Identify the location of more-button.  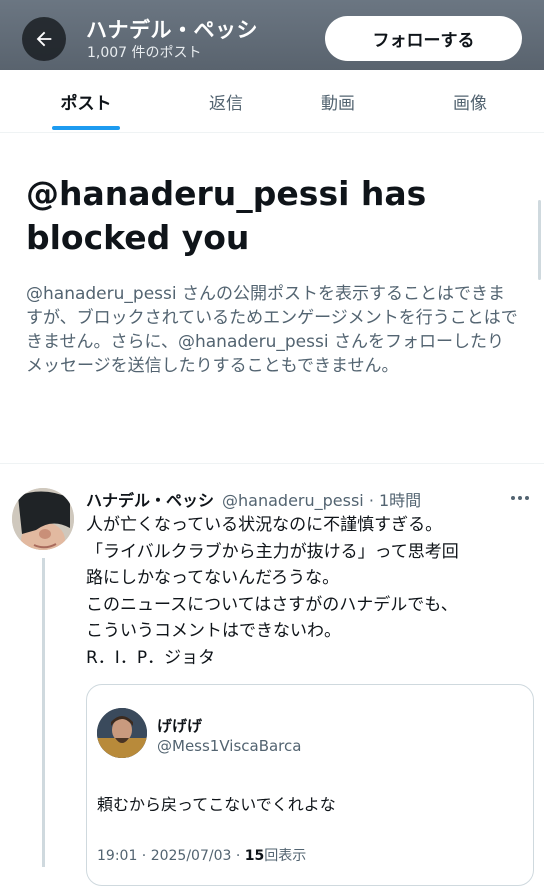
(520, 498).